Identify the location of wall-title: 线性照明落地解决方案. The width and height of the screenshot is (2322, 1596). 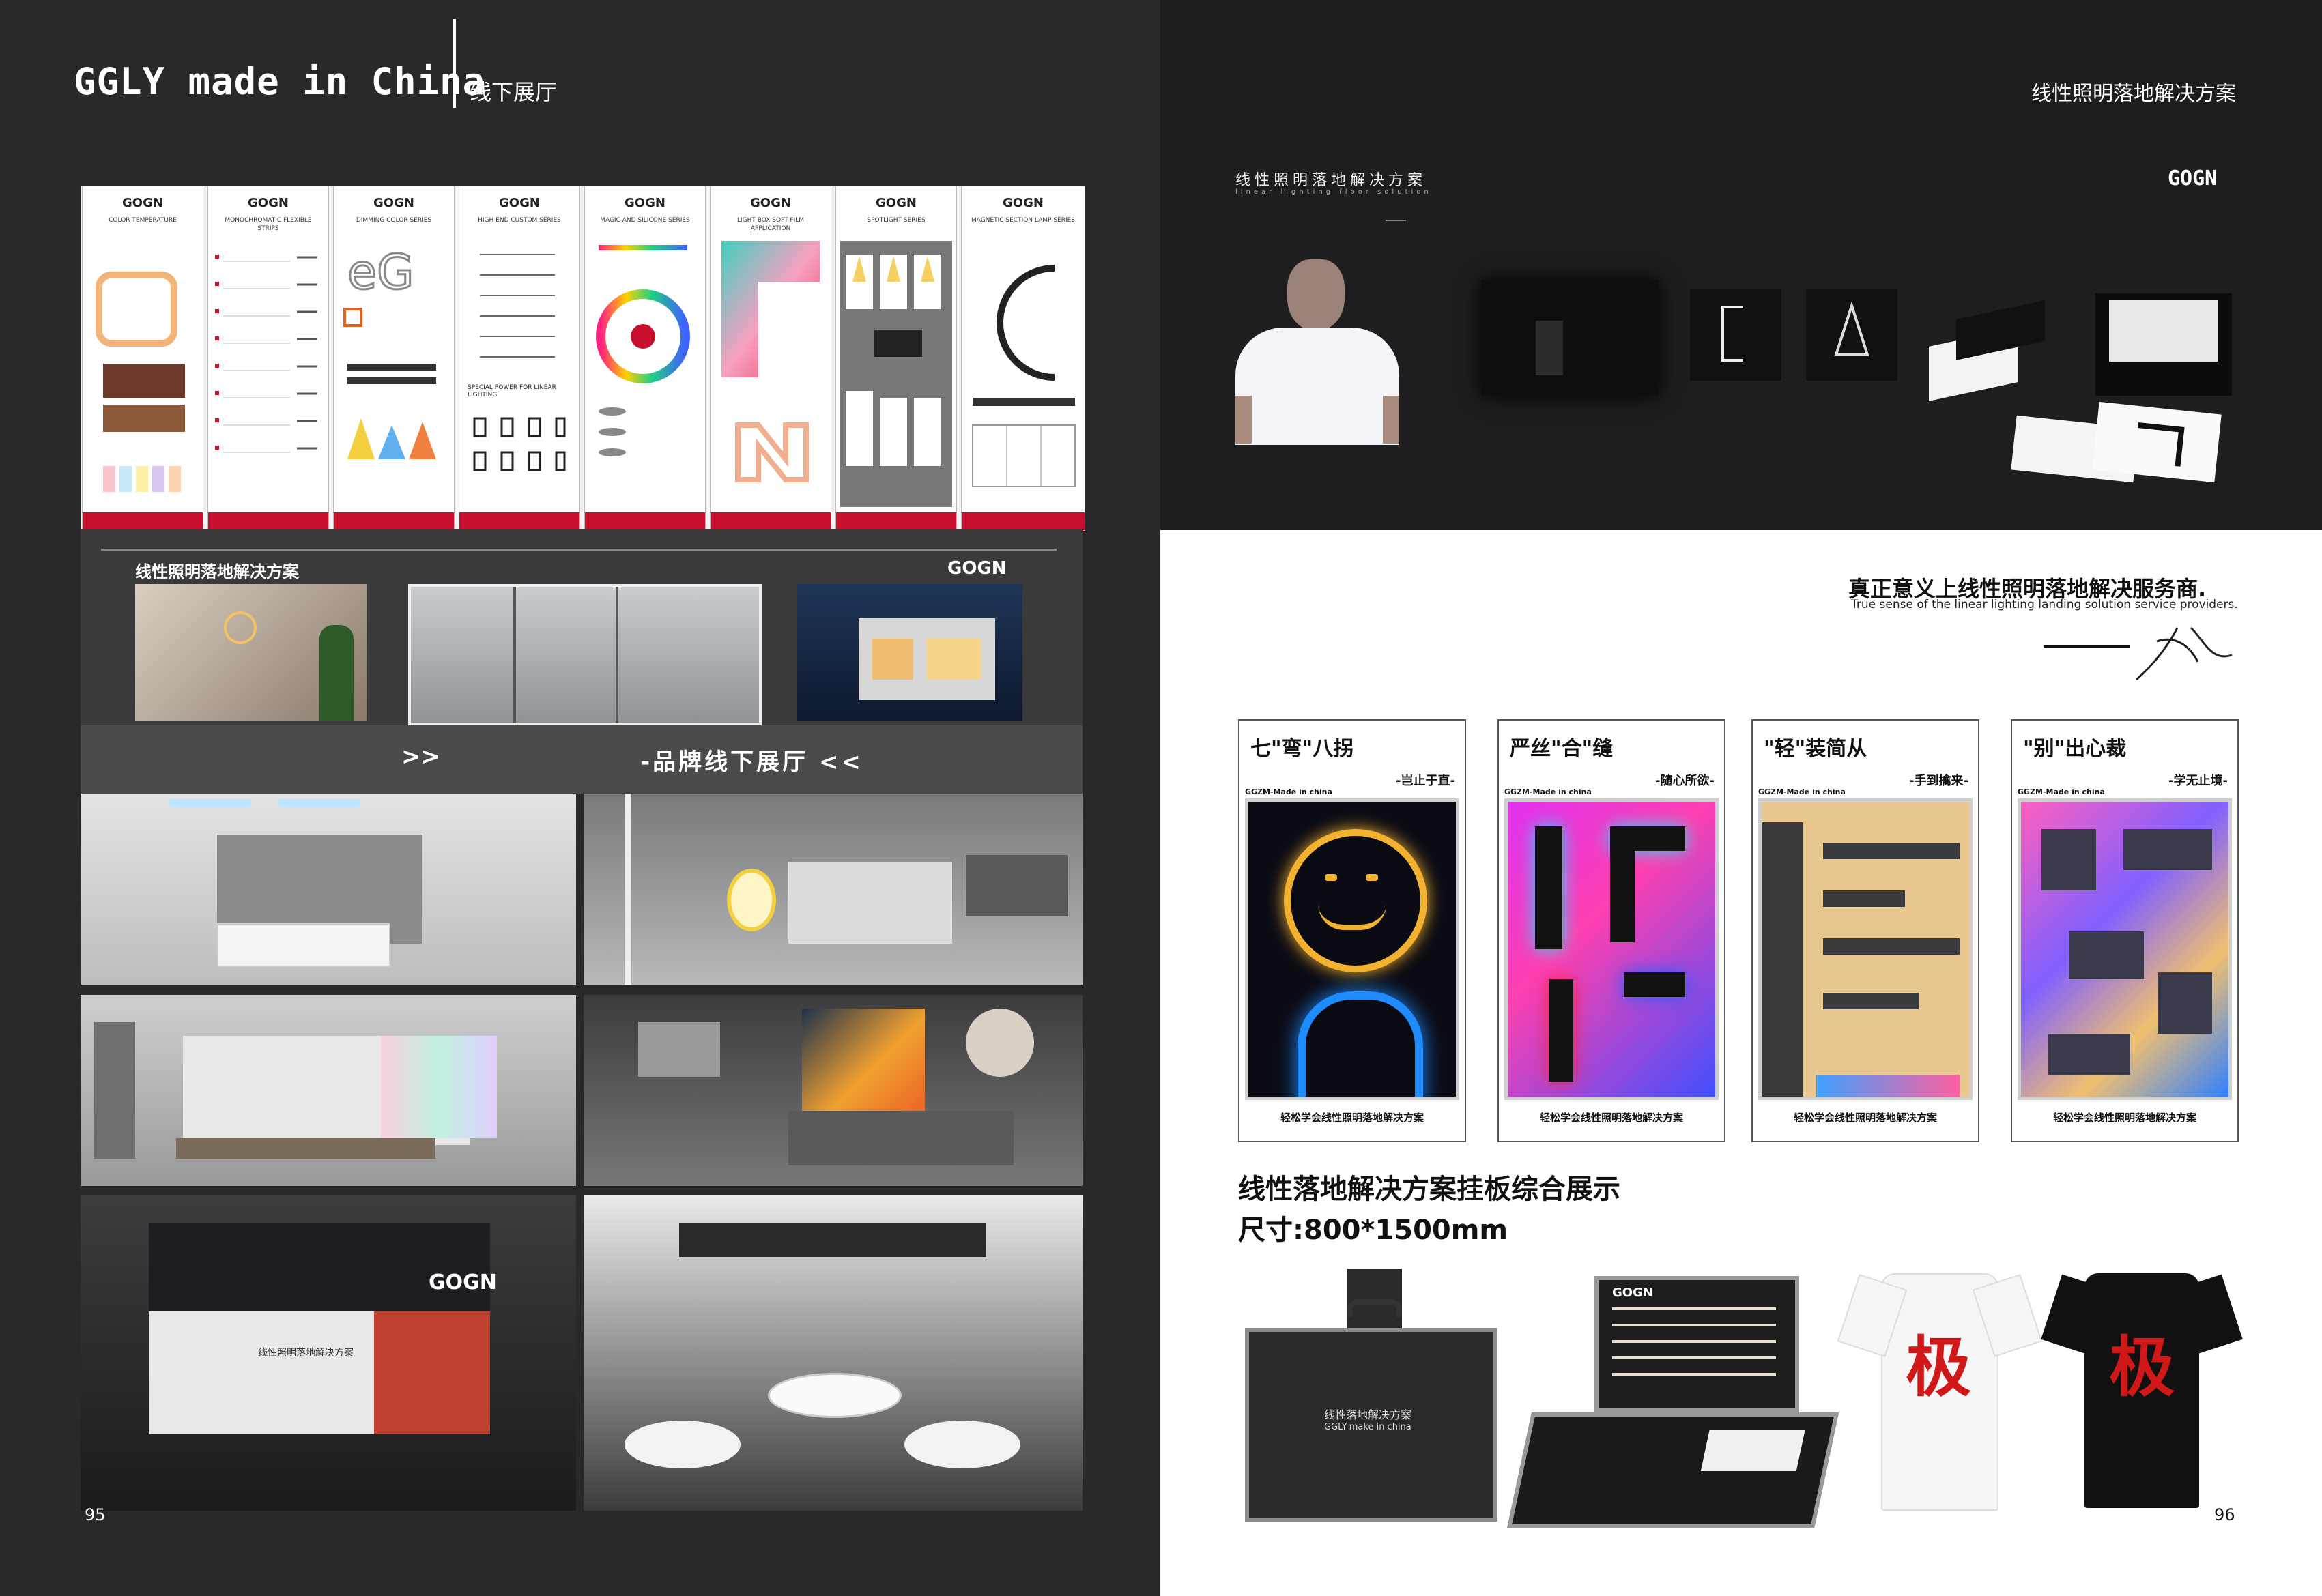
(217, 571).